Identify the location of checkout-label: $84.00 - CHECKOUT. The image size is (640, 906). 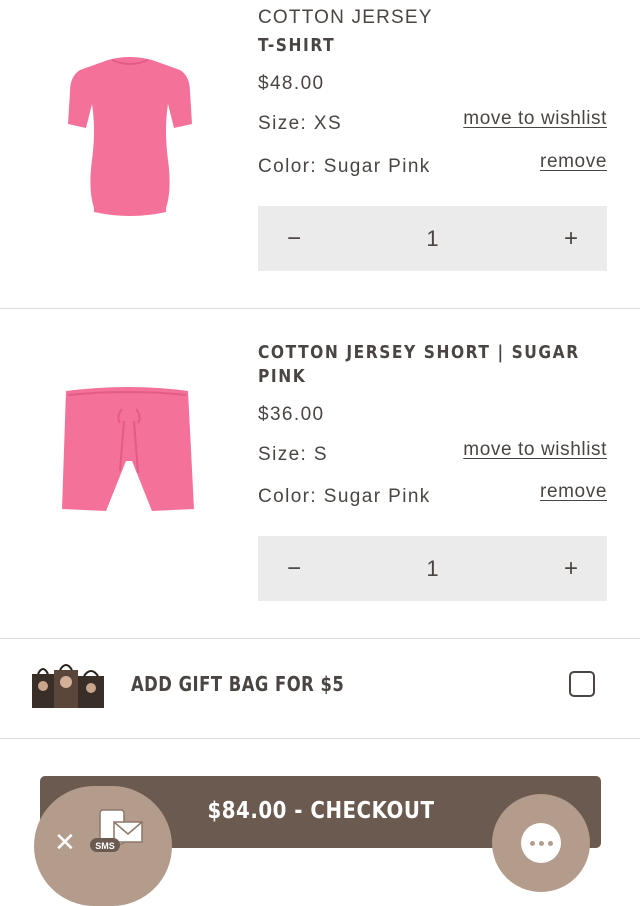
(320, 811).